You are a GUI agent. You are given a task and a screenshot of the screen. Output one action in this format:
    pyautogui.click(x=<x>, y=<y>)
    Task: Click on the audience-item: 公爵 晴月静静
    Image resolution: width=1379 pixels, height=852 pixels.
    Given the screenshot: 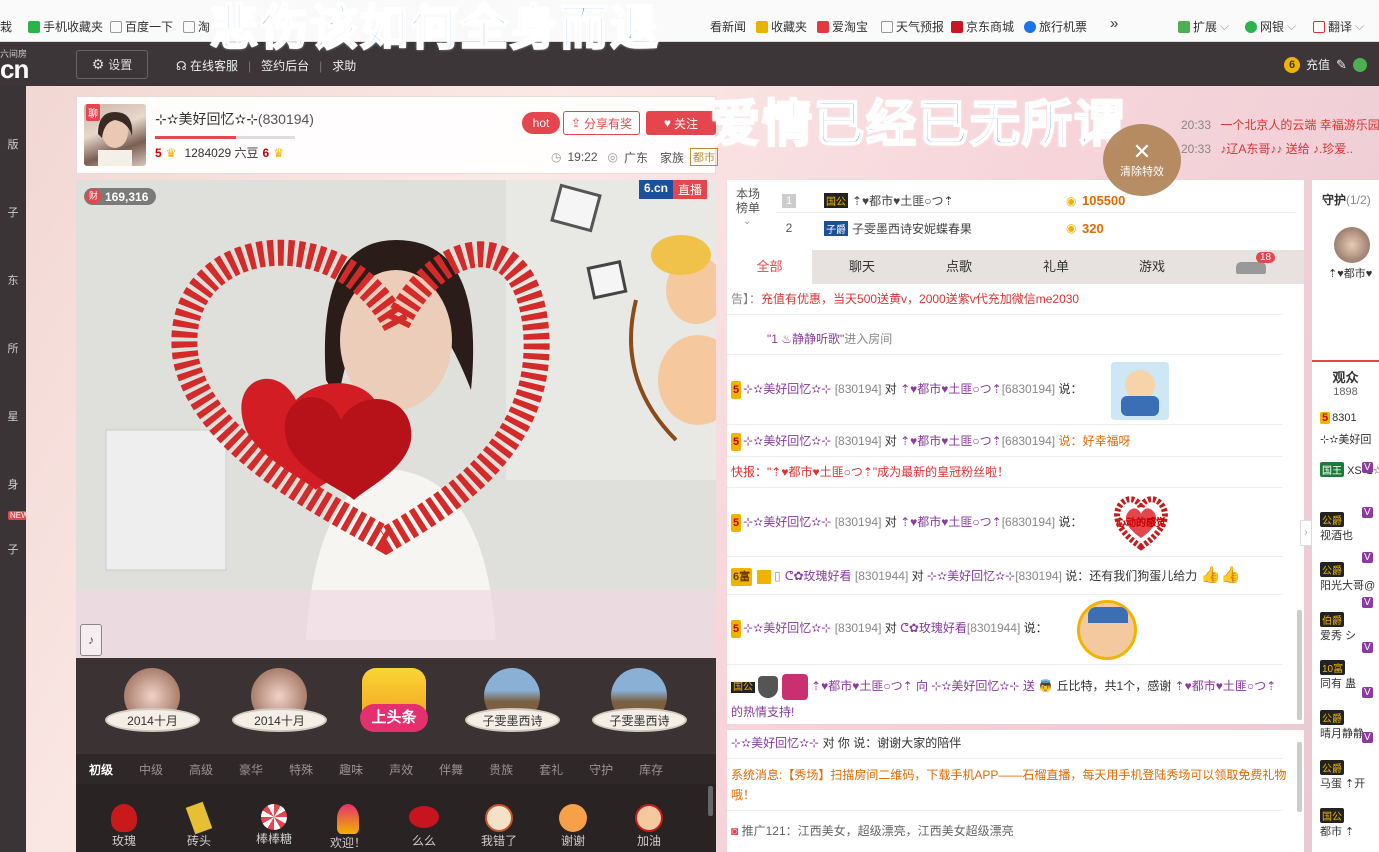 What is the action you would take?
    pyautogui.click(x=1342, y=725)
    